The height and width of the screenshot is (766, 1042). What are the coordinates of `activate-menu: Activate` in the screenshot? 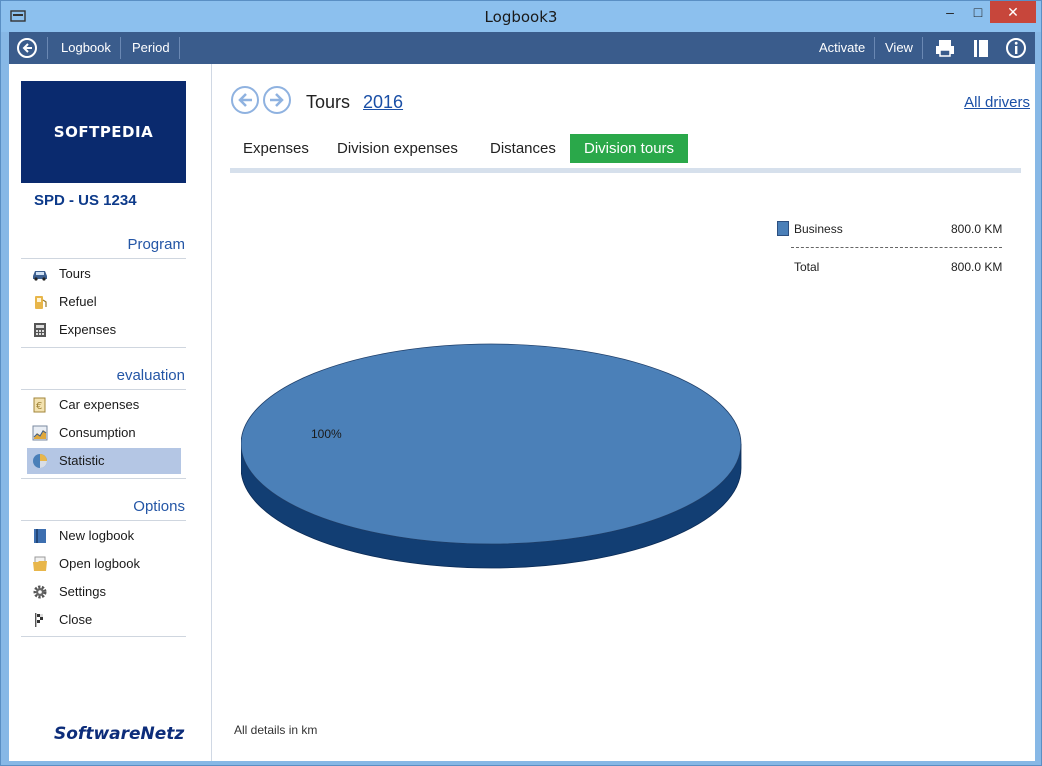 It's located at (842, 47).